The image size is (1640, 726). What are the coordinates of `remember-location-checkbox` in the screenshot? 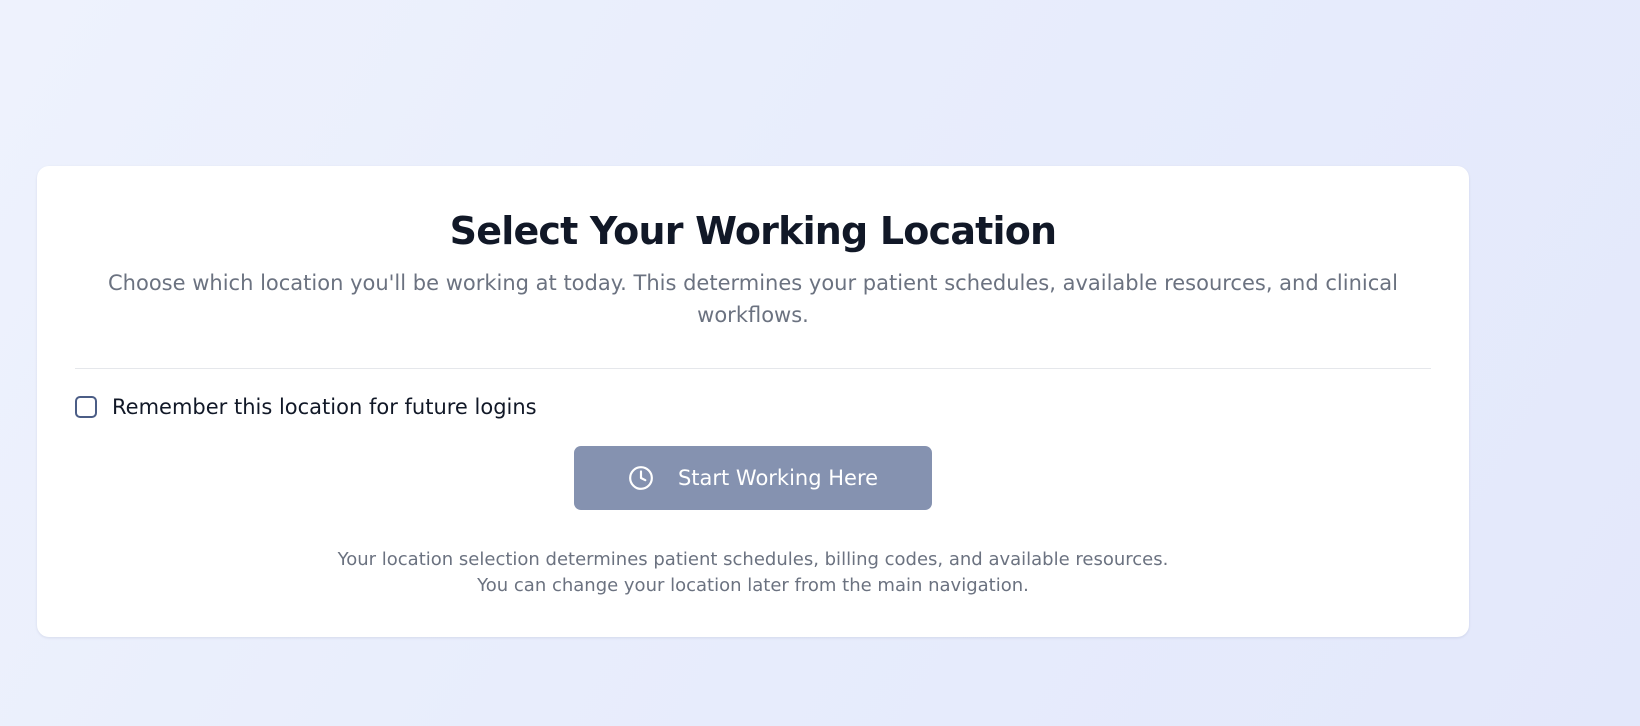 It's located at (86, 407).